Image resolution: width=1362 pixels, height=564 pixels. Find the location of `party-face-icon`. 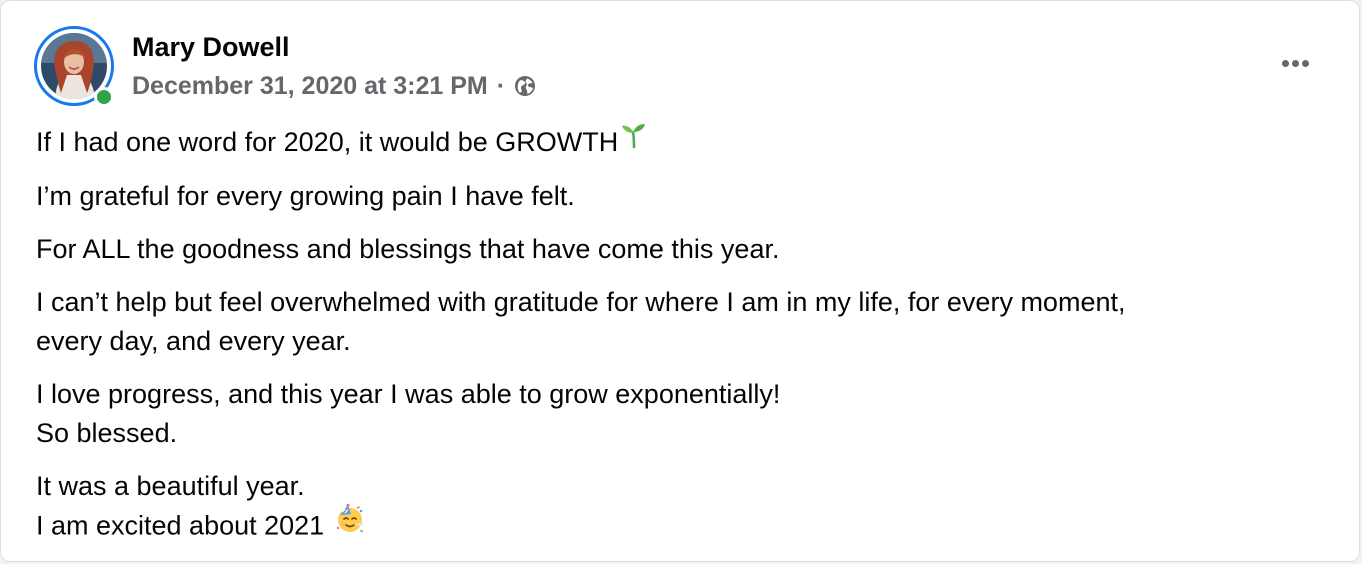

party-face-icon is located at coordinates (350, 524).